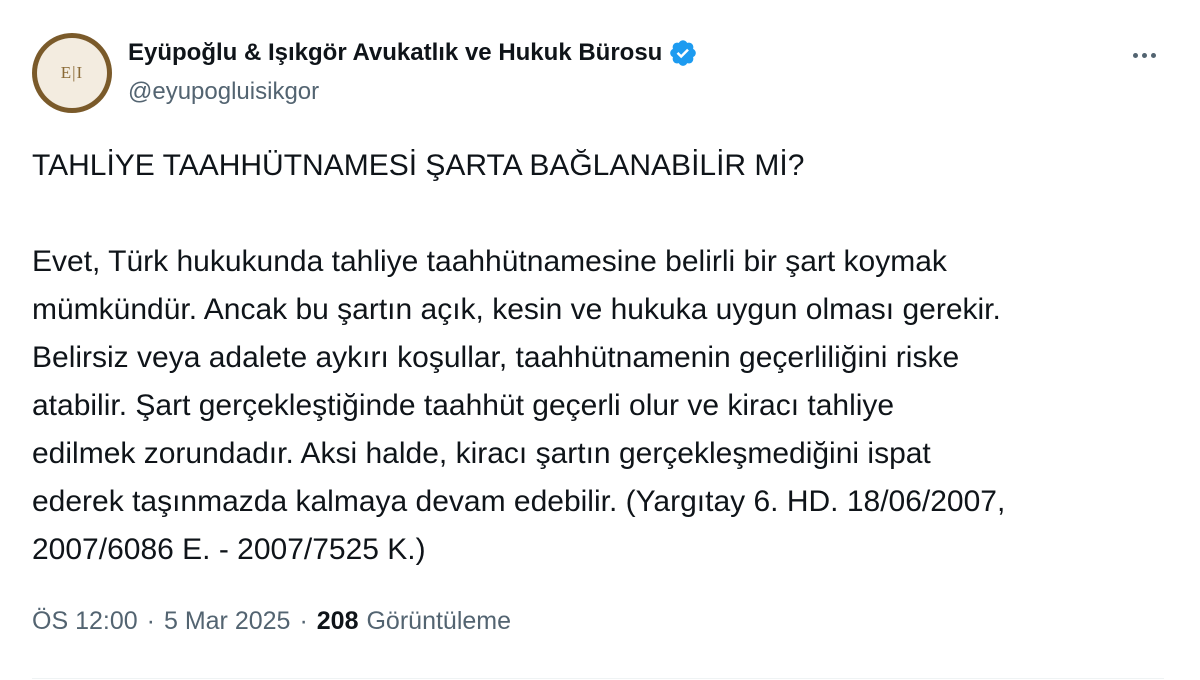 This screenshot has height=680, width=1200. Describe the element at coordinates (598, 678) in the screenshot. I see `divider` at that location.